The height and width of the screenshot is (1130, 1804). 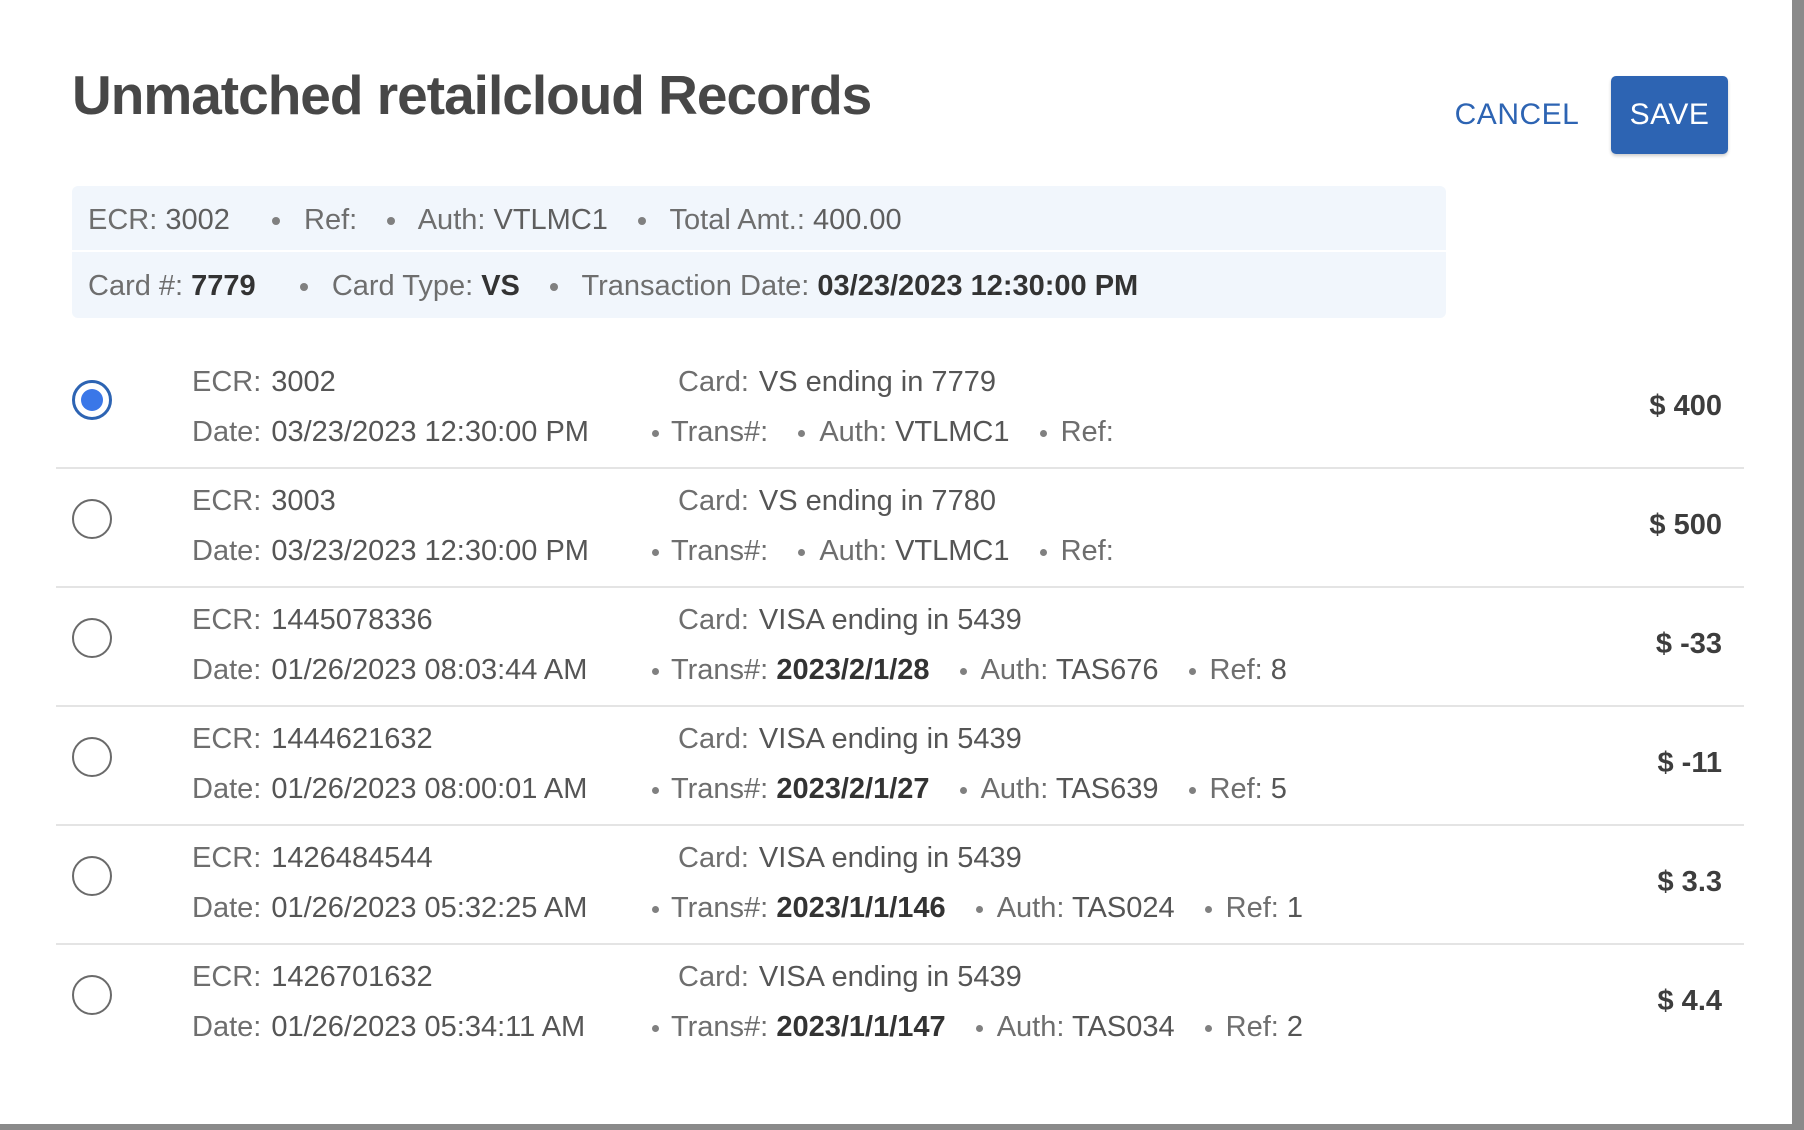 I want to click on record-card: Card: VISA ending in 5439, so click(x=850, y=977).